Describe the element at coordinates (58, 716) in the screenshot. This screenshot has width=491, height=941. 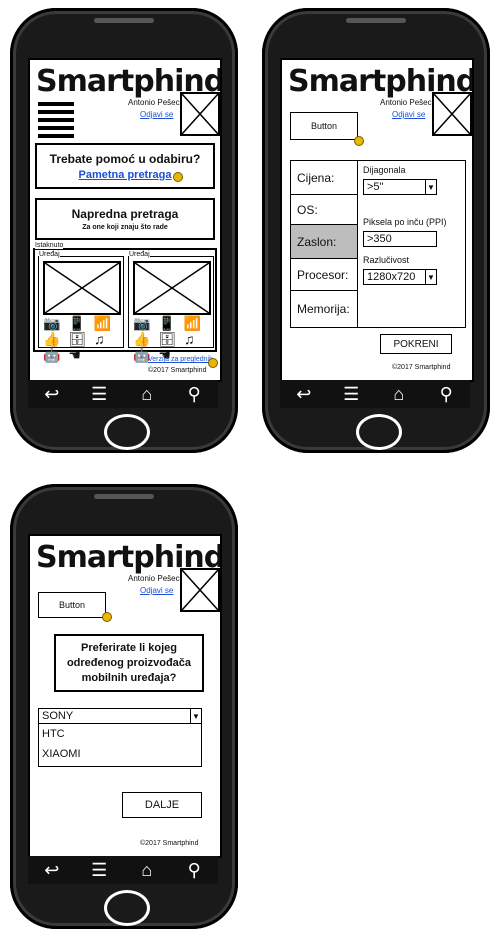
I see `manufacturer-selected: SONY` at that location.